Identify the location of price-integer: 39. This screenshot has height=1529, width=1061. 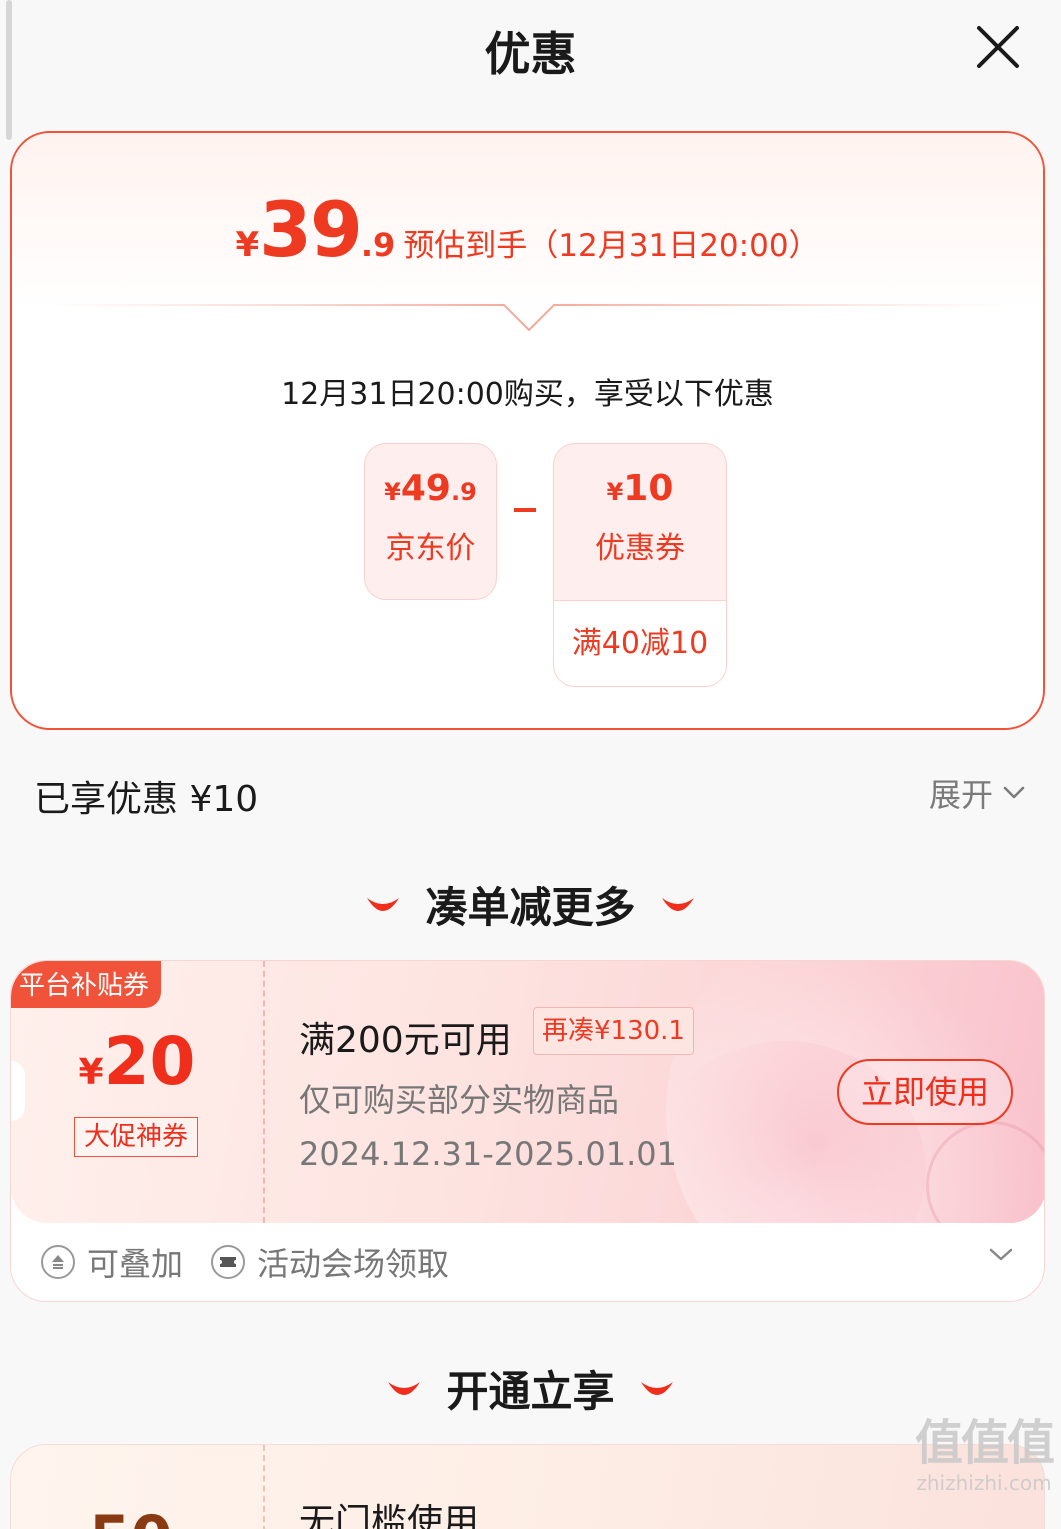
(311, 229).